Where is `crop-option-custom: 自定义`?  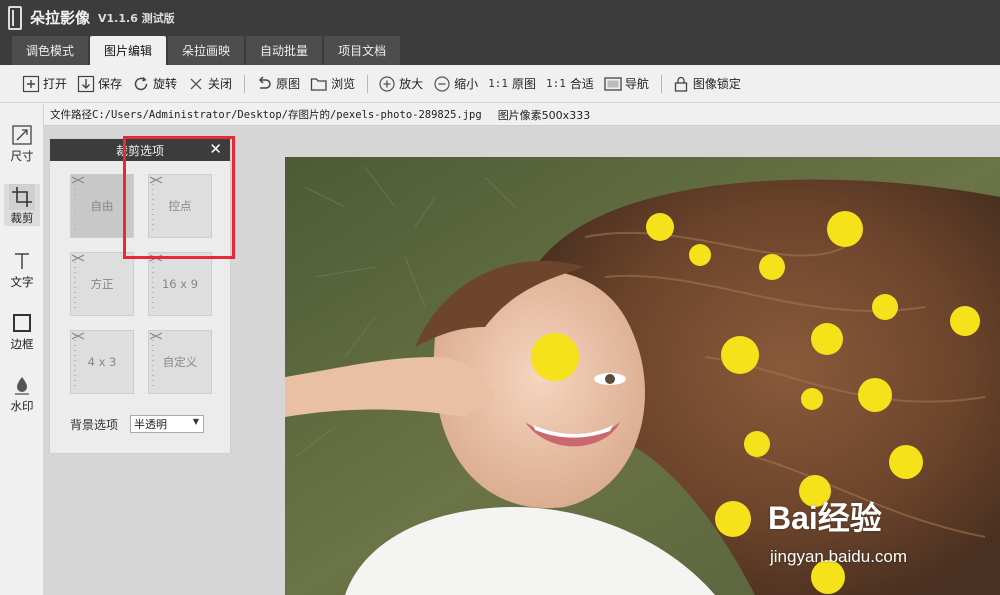
crop-option-custom: 自定义 is located at coordinates (180, 362).